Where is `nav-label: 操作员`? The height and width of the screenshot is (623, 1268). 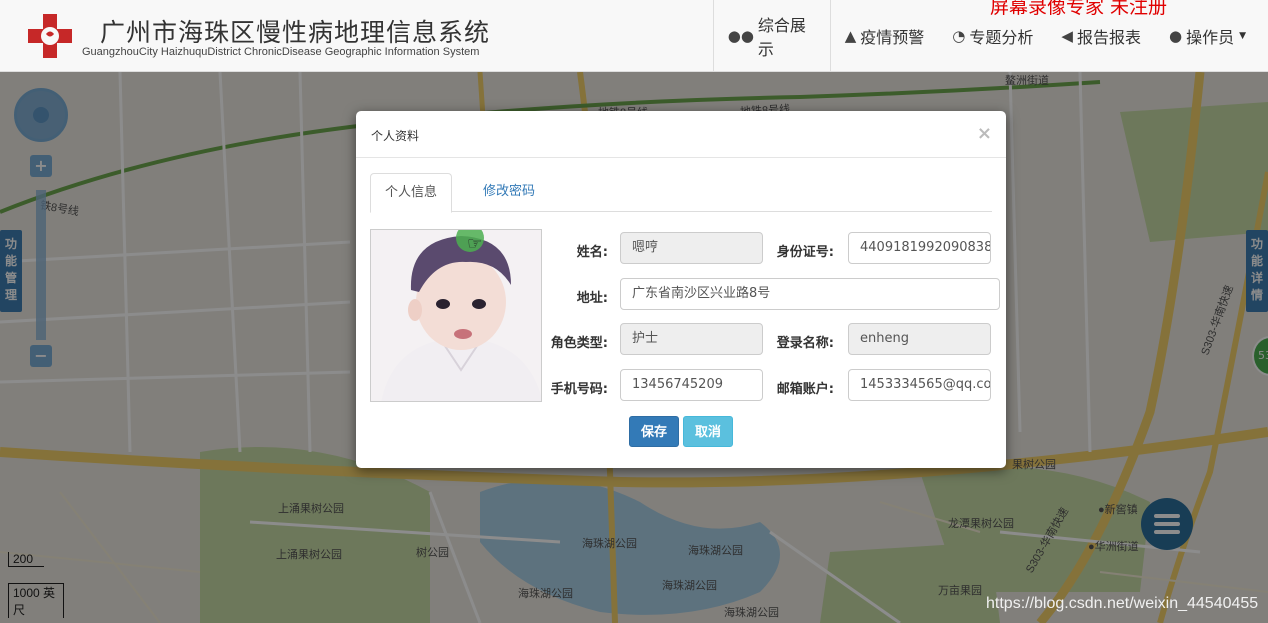
nav-label: 操作员 is located at coordinates (1210, 37).